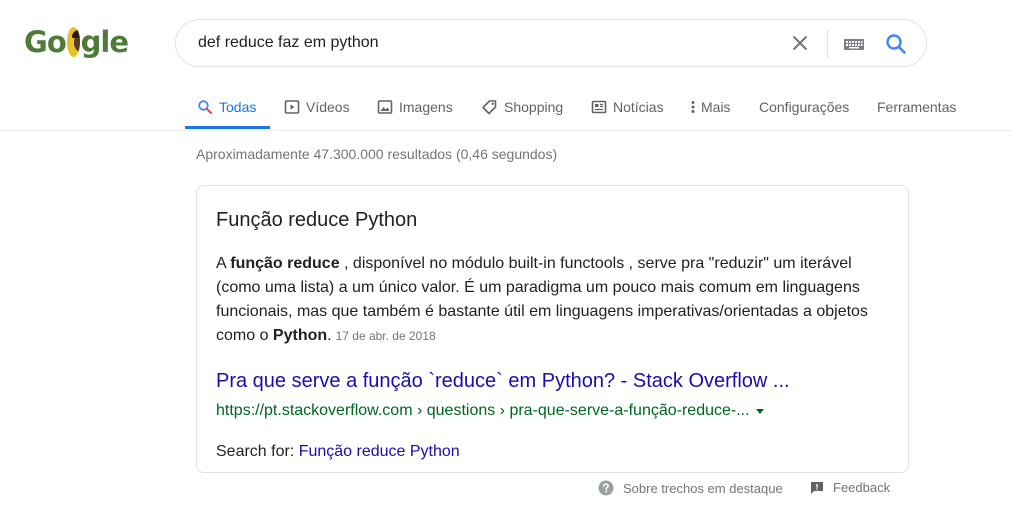  I want to click on search-button, so click(896, 44).